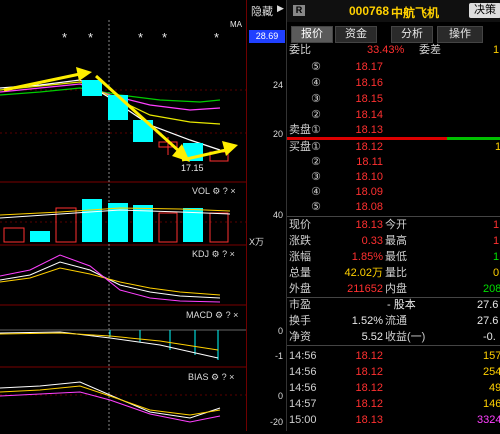  Describe the element at coordinates (393, 241) in the screenshot. I see `stat-row: 涨跌 0.33 最高 1` at that location.